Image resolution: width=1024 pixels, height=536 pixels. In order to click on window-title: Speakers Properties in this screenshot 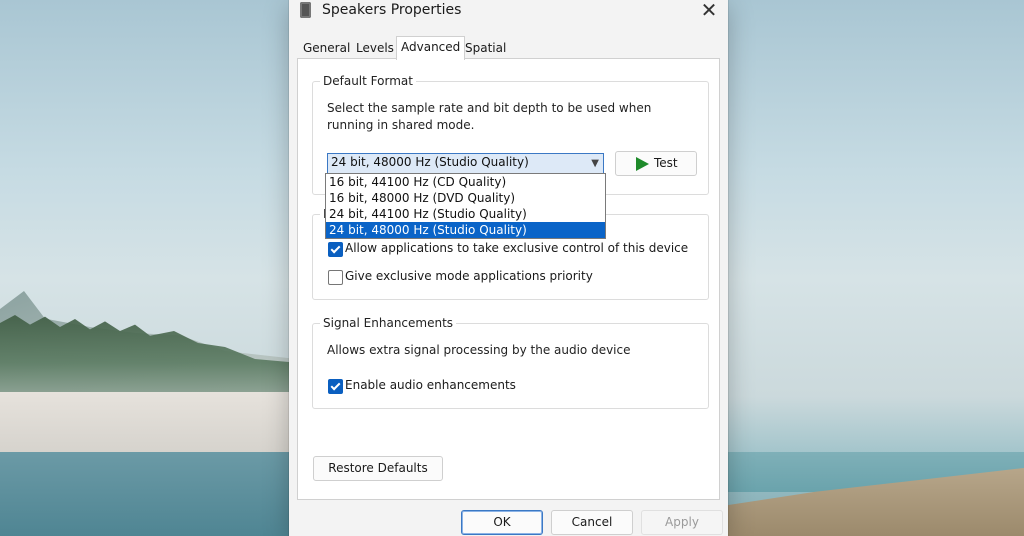, I will do `click(392, 10)`.